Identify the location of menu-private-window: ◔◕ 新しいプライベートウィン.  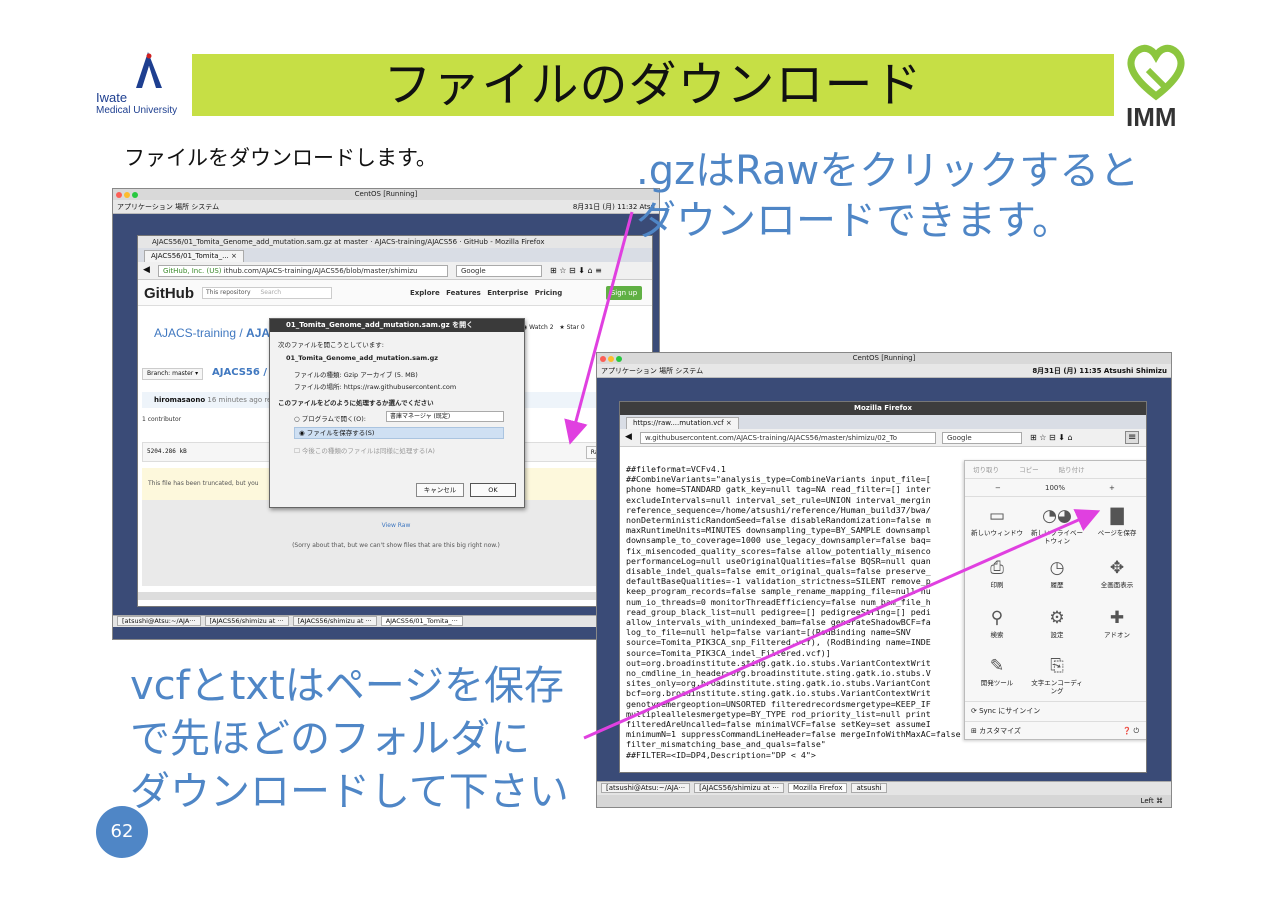
(1057, 525).